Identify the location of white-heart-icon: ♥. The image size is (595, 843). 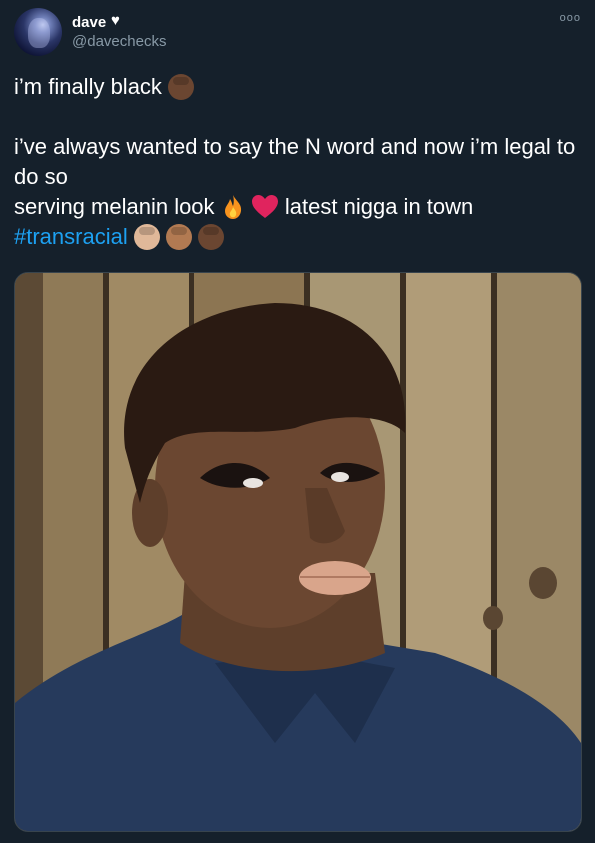
(115, 20).